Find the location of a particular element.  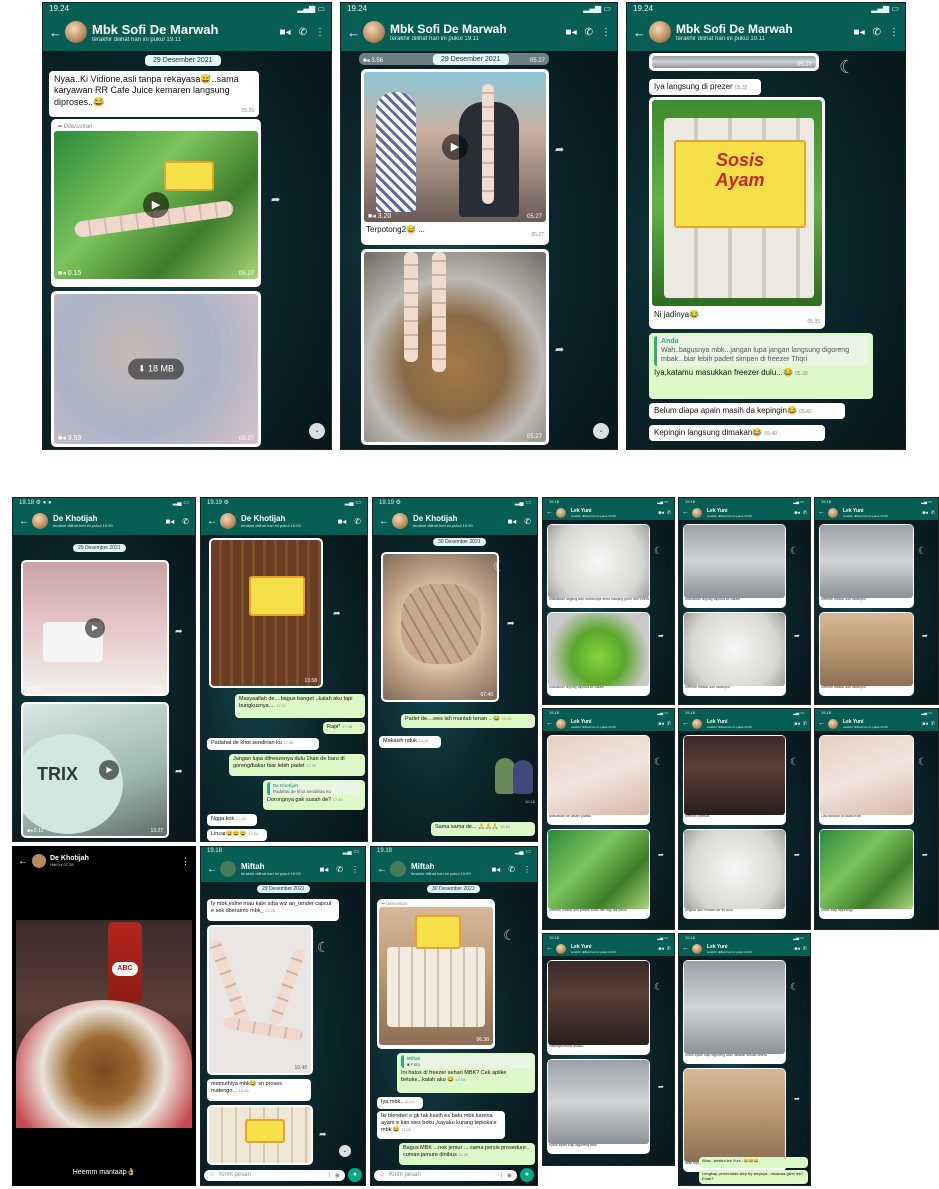

video-message: ▶ ■◂ 3.20 05.27 Terpotong2😅 ... 05.27 is located at coordinates (455, 157).